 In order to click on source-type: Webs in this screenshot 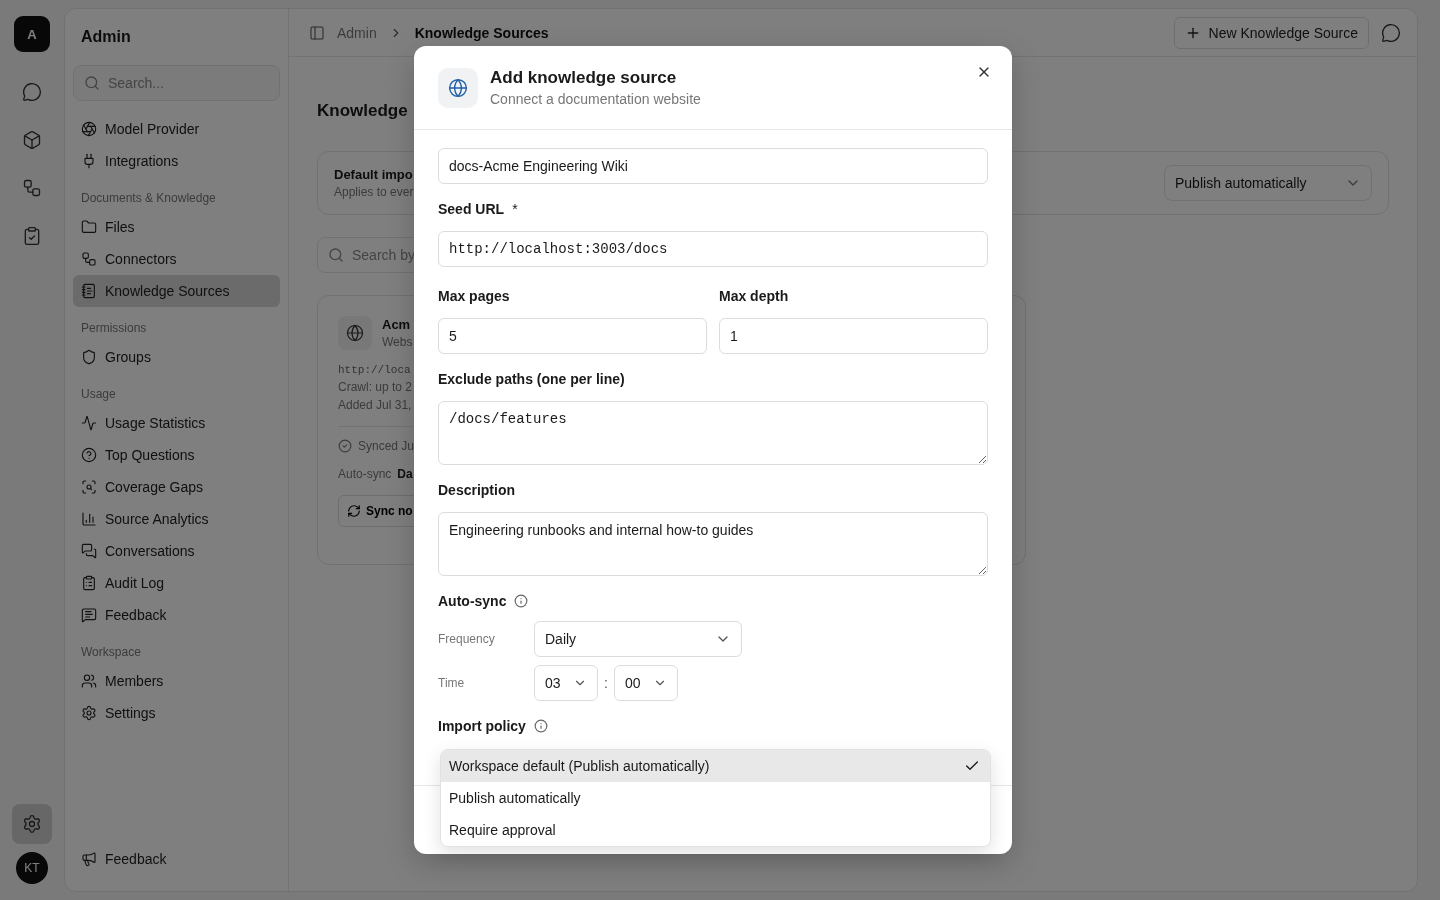, I will do `click(397, 342)`.